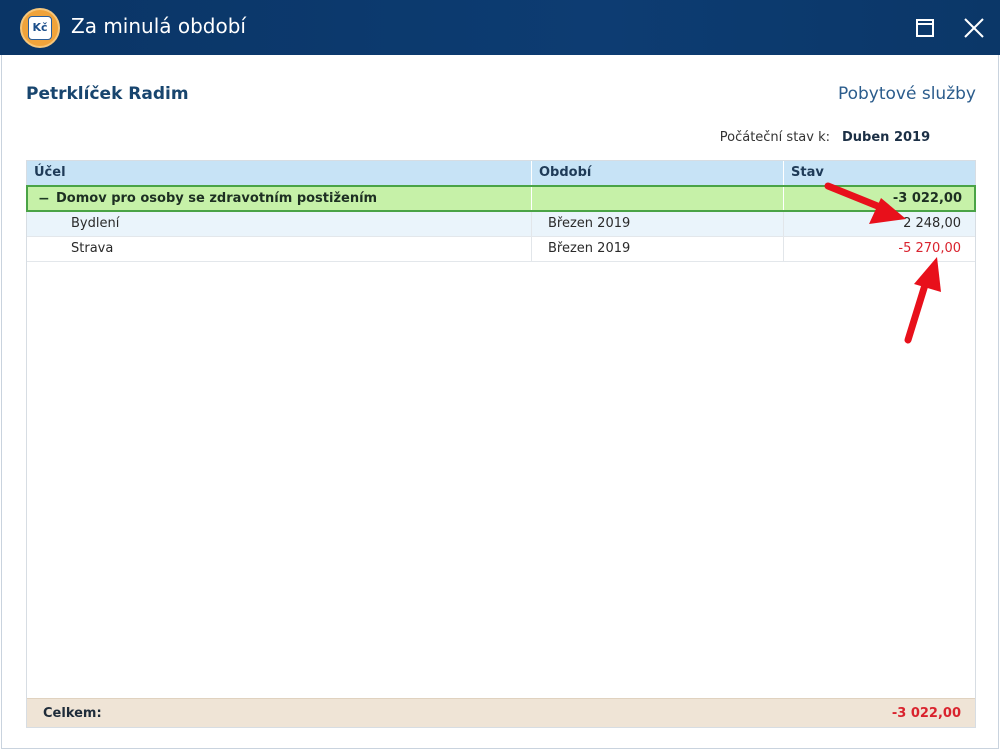 This screenshot has height=750, width=1000. Describe the element at coordinates (879, 173) in the screenshot. I see `column-header-state: Stav` at that location.